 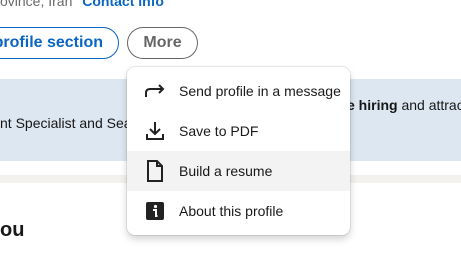 I want to click on add-profile-section-label: profile section, so click(x=51, y=42).